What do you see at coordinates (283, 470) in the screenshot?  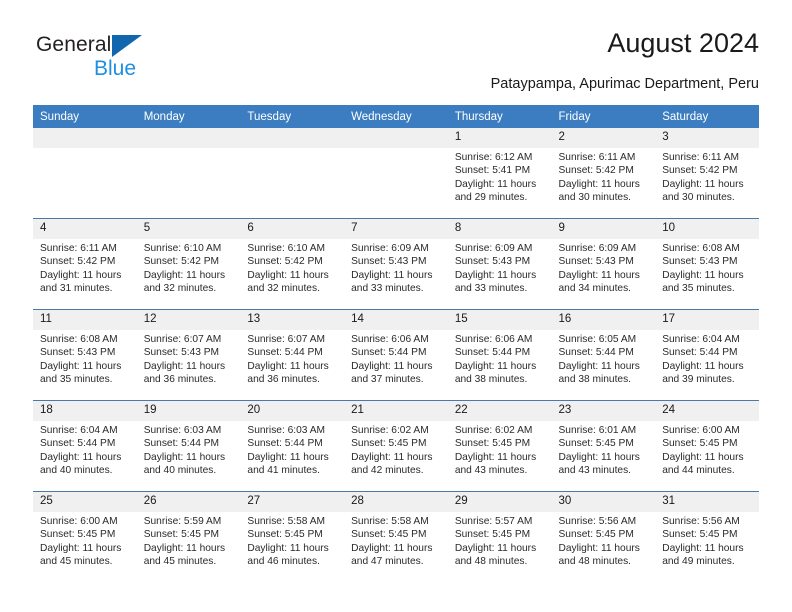 I see `daylight-text-line2: and 41 minutes.` at bounding box center [283, 470].